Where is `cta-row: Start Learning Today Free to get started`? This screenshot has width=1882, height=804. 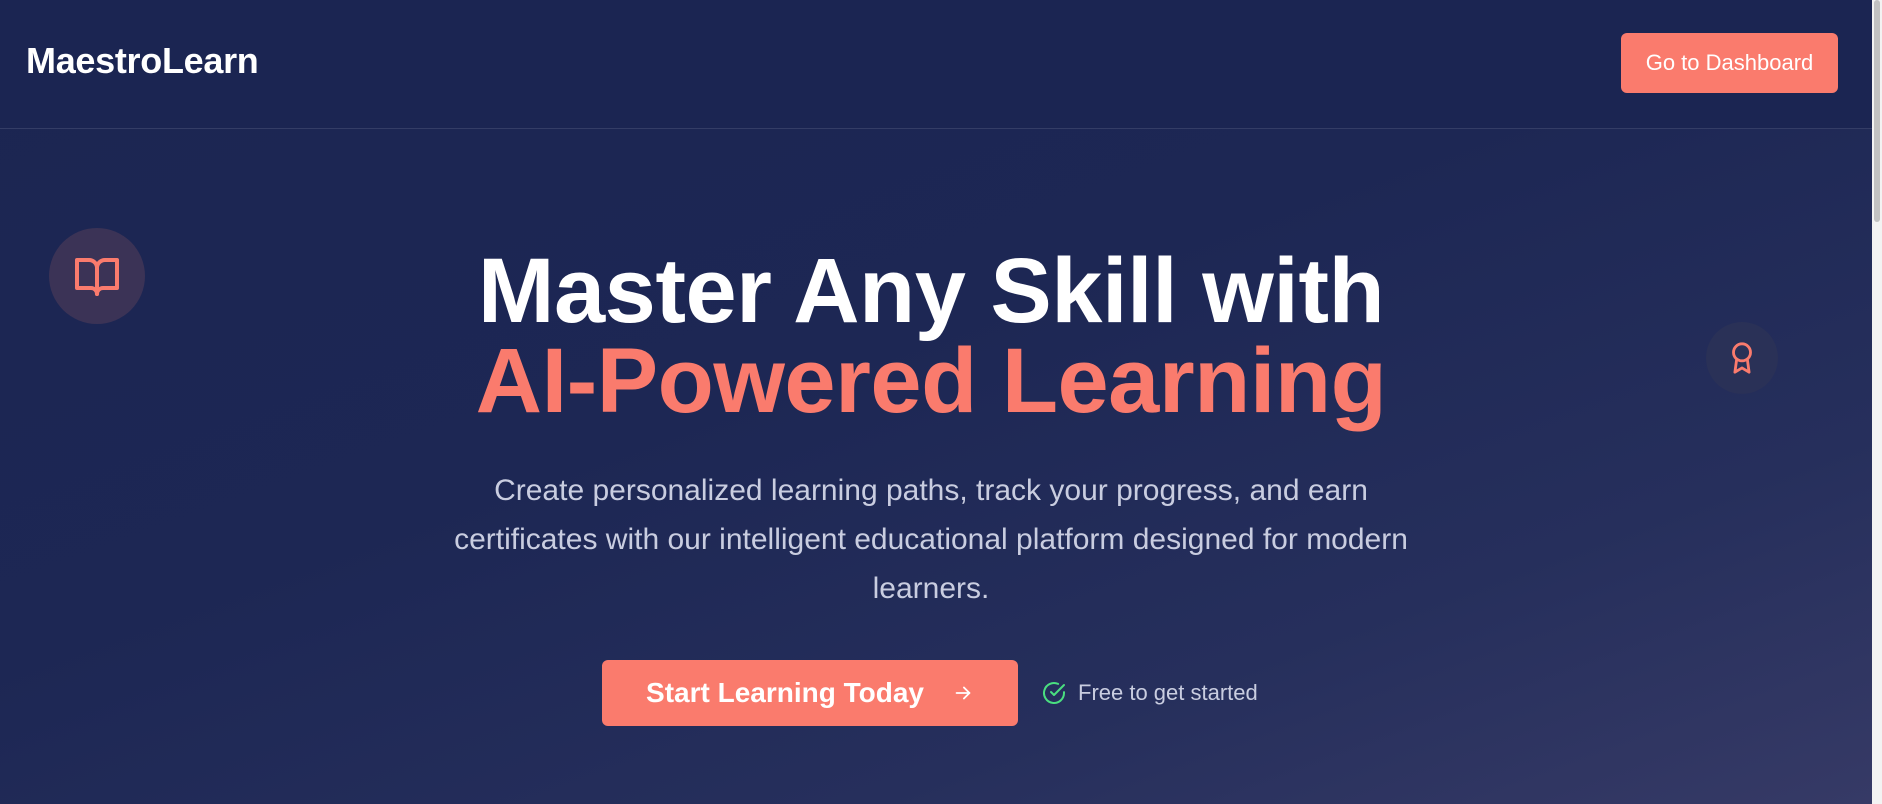
cta-row: Start Learning Today Free to get started is located at coordinates (930, 693).